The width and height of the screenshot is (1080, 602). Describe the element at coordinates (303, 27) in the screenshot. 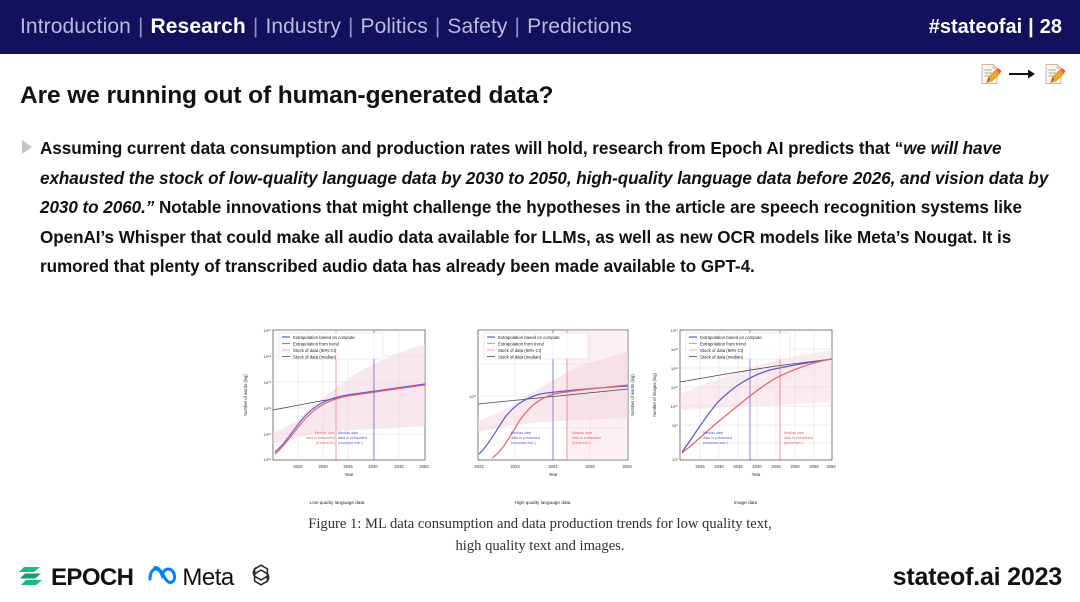

I see `nav-item-industry: Industry` at that location.